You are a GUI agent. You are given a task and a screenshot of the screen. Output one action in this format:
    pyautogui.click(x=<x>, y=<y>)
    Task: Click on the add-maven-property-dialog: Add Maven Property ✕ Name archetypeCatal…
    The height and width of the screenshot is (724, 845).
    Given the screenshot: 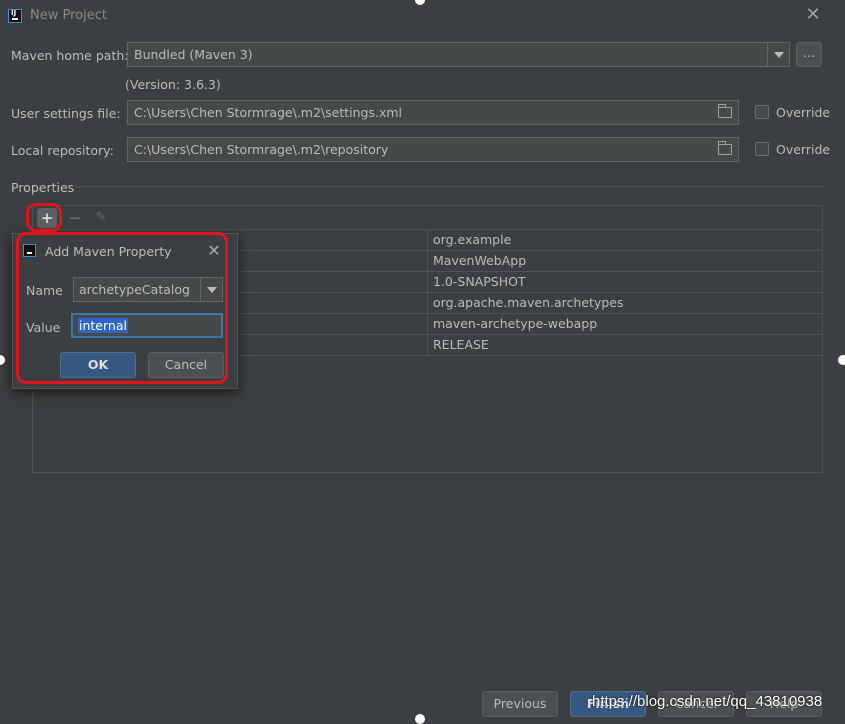 What is the action you would take?
    pyautogui.click(x=125, y=311)
    